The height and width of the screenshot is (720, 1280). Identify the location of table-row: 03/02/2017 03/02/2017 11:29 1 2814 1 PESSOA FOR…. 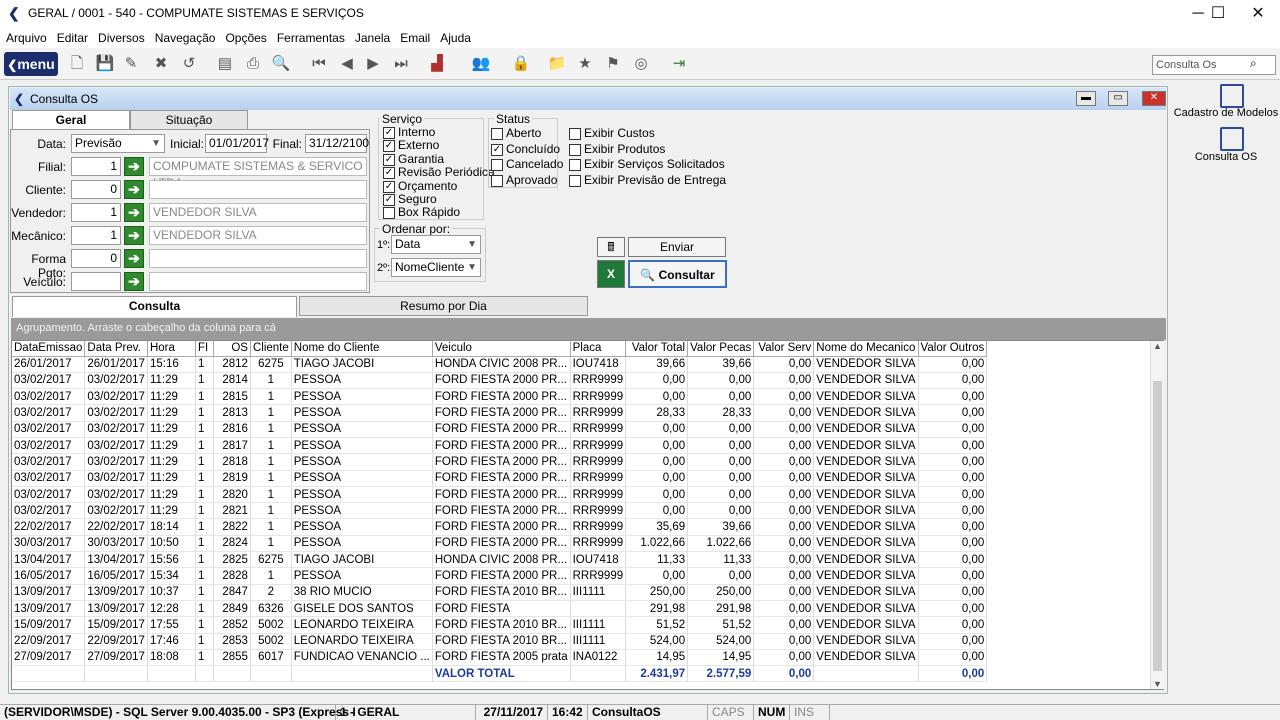
(500, 381).